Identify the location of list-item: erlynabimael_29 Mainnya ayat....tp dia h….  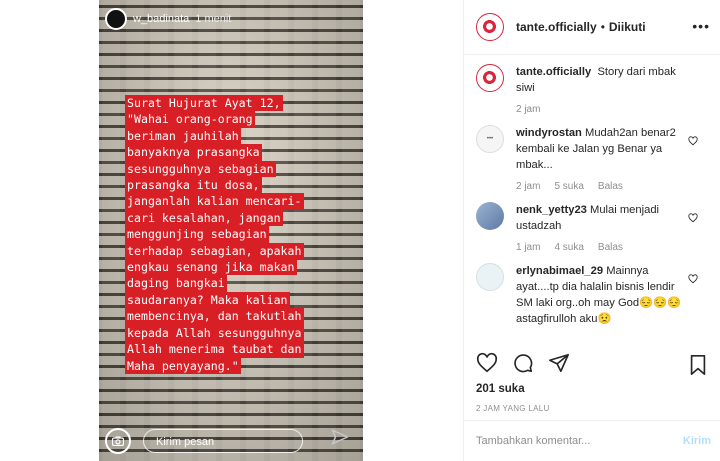
(594, 295).